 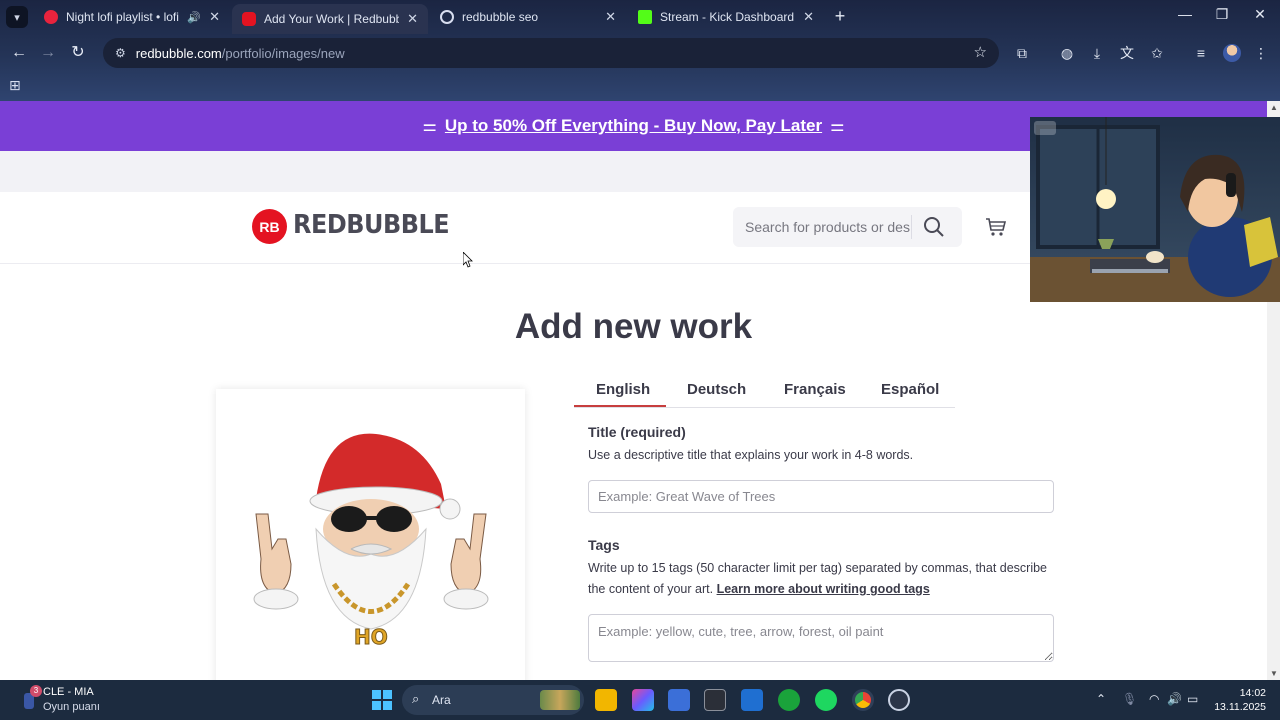 I want to click on store-icon, so click(x=679, y=700).